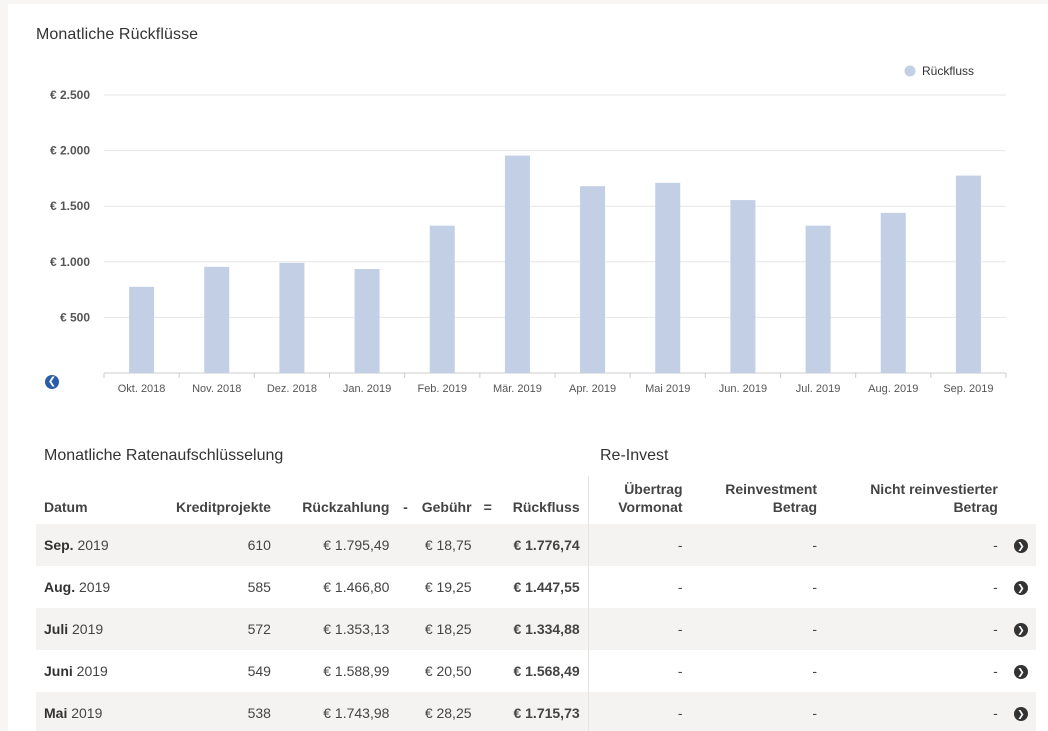 The height and width of the screenshot is (731, 1048). What do you see at coordinates (209, 545) in the screenshot?
I see `cell-projects: 610` at bounding box center [209, 545].